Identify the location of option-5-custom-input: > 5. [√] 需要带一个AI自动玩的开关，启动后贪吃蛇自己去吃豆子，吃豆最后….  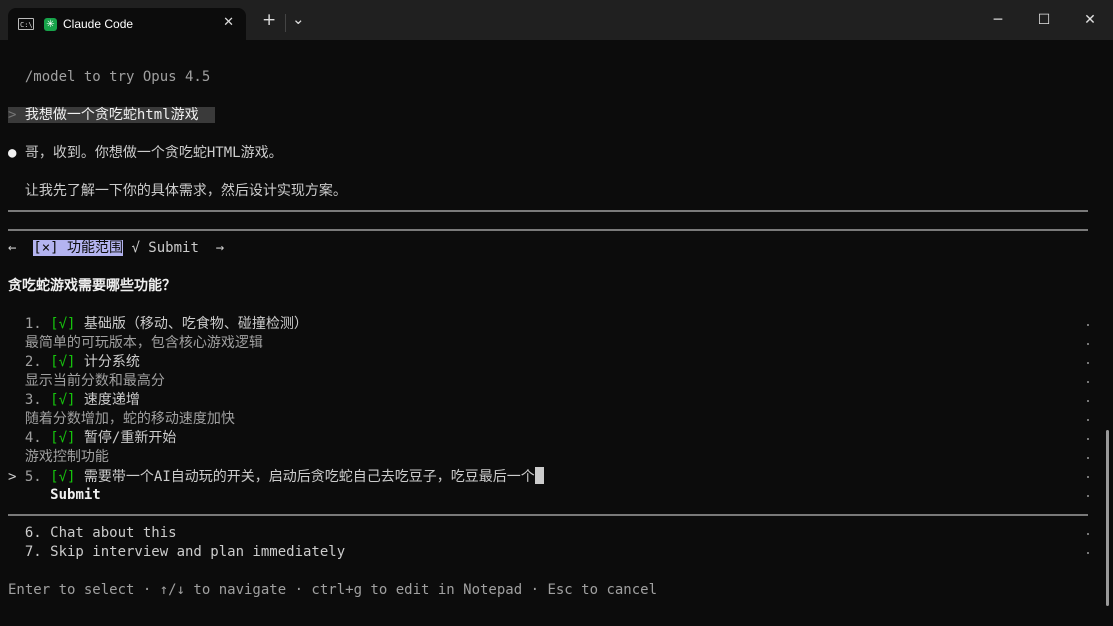
(276, 476).